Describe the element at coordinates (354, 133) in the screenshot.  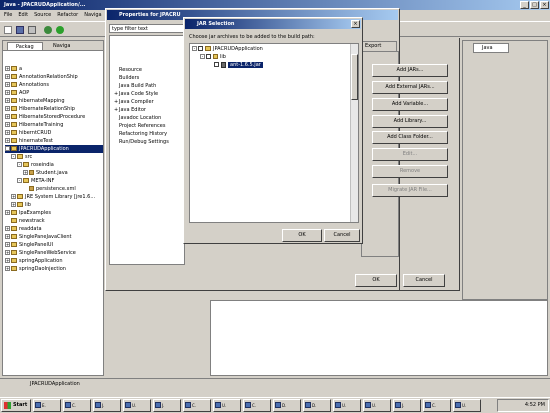
I see `jar-scrollbar` at that location.